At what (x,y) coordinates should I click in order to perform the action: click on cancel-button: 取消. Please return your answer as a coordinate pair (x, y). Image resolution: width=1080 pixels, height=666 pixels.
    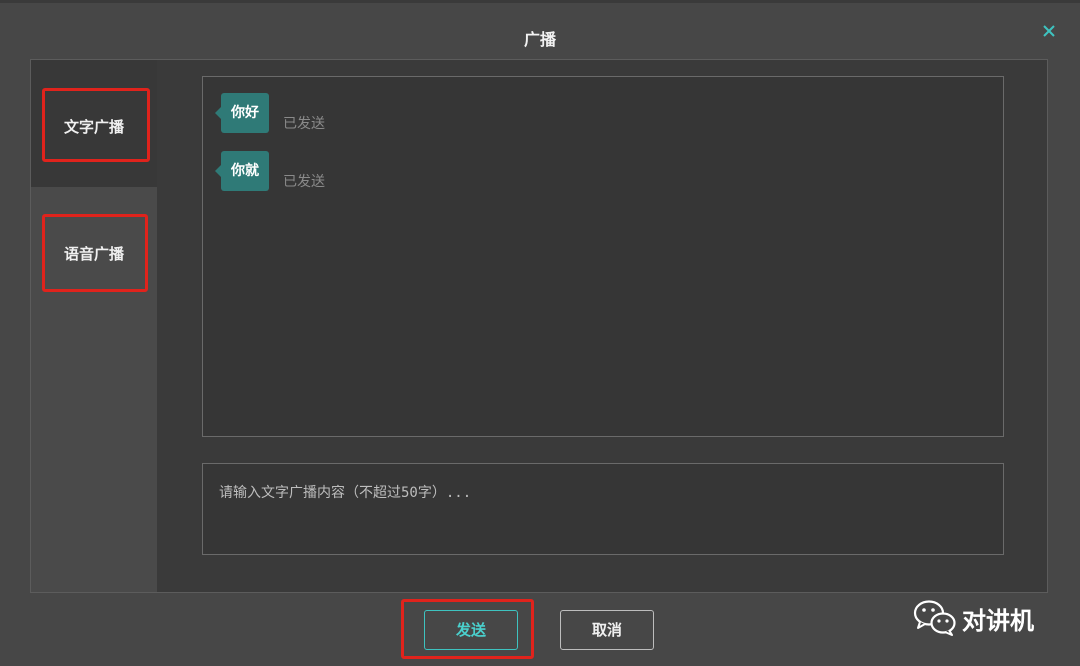
    Looking at the image, I should click on (607, 630).